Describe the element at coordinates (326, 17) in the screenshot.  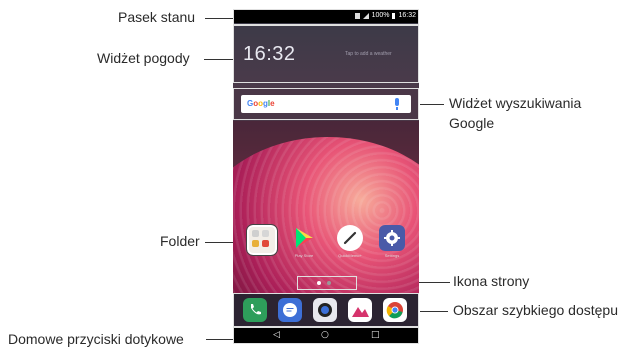
I see `frame-status-bar` at that location.